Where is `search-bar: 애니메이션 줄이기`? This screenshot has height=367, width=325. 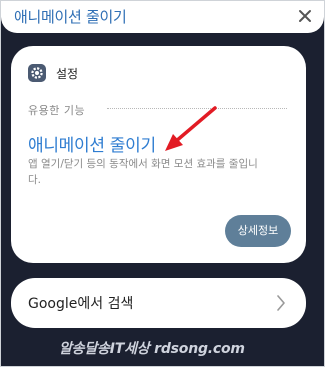
search-bar: 애니메이션 줄이기 is located at coordinates (162, 17).